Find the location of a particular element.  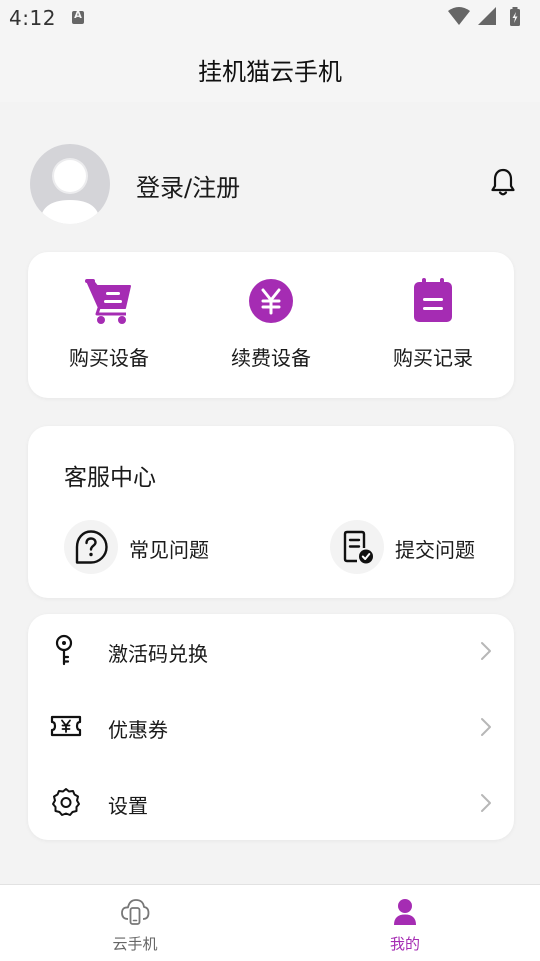

avatar-icon is located at coordinates (70, 184).